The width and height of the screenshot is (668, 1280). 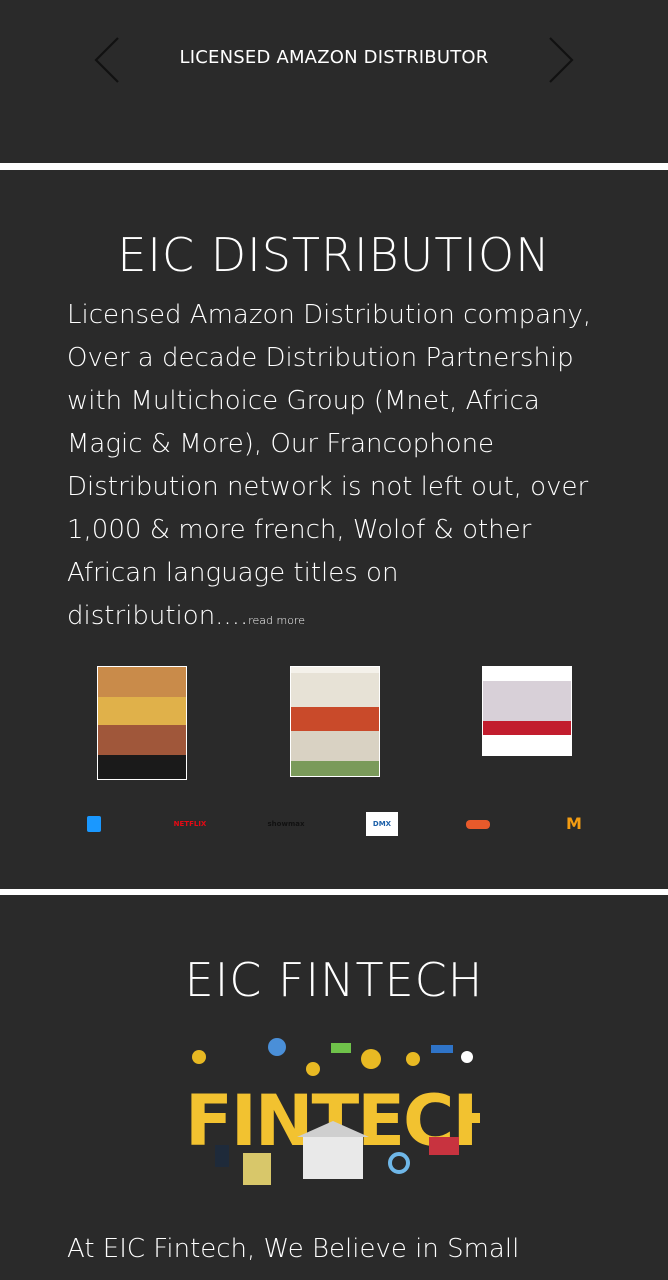 I want to click on fintech-title: EIC FINTECH, so click(x=334, y=980).